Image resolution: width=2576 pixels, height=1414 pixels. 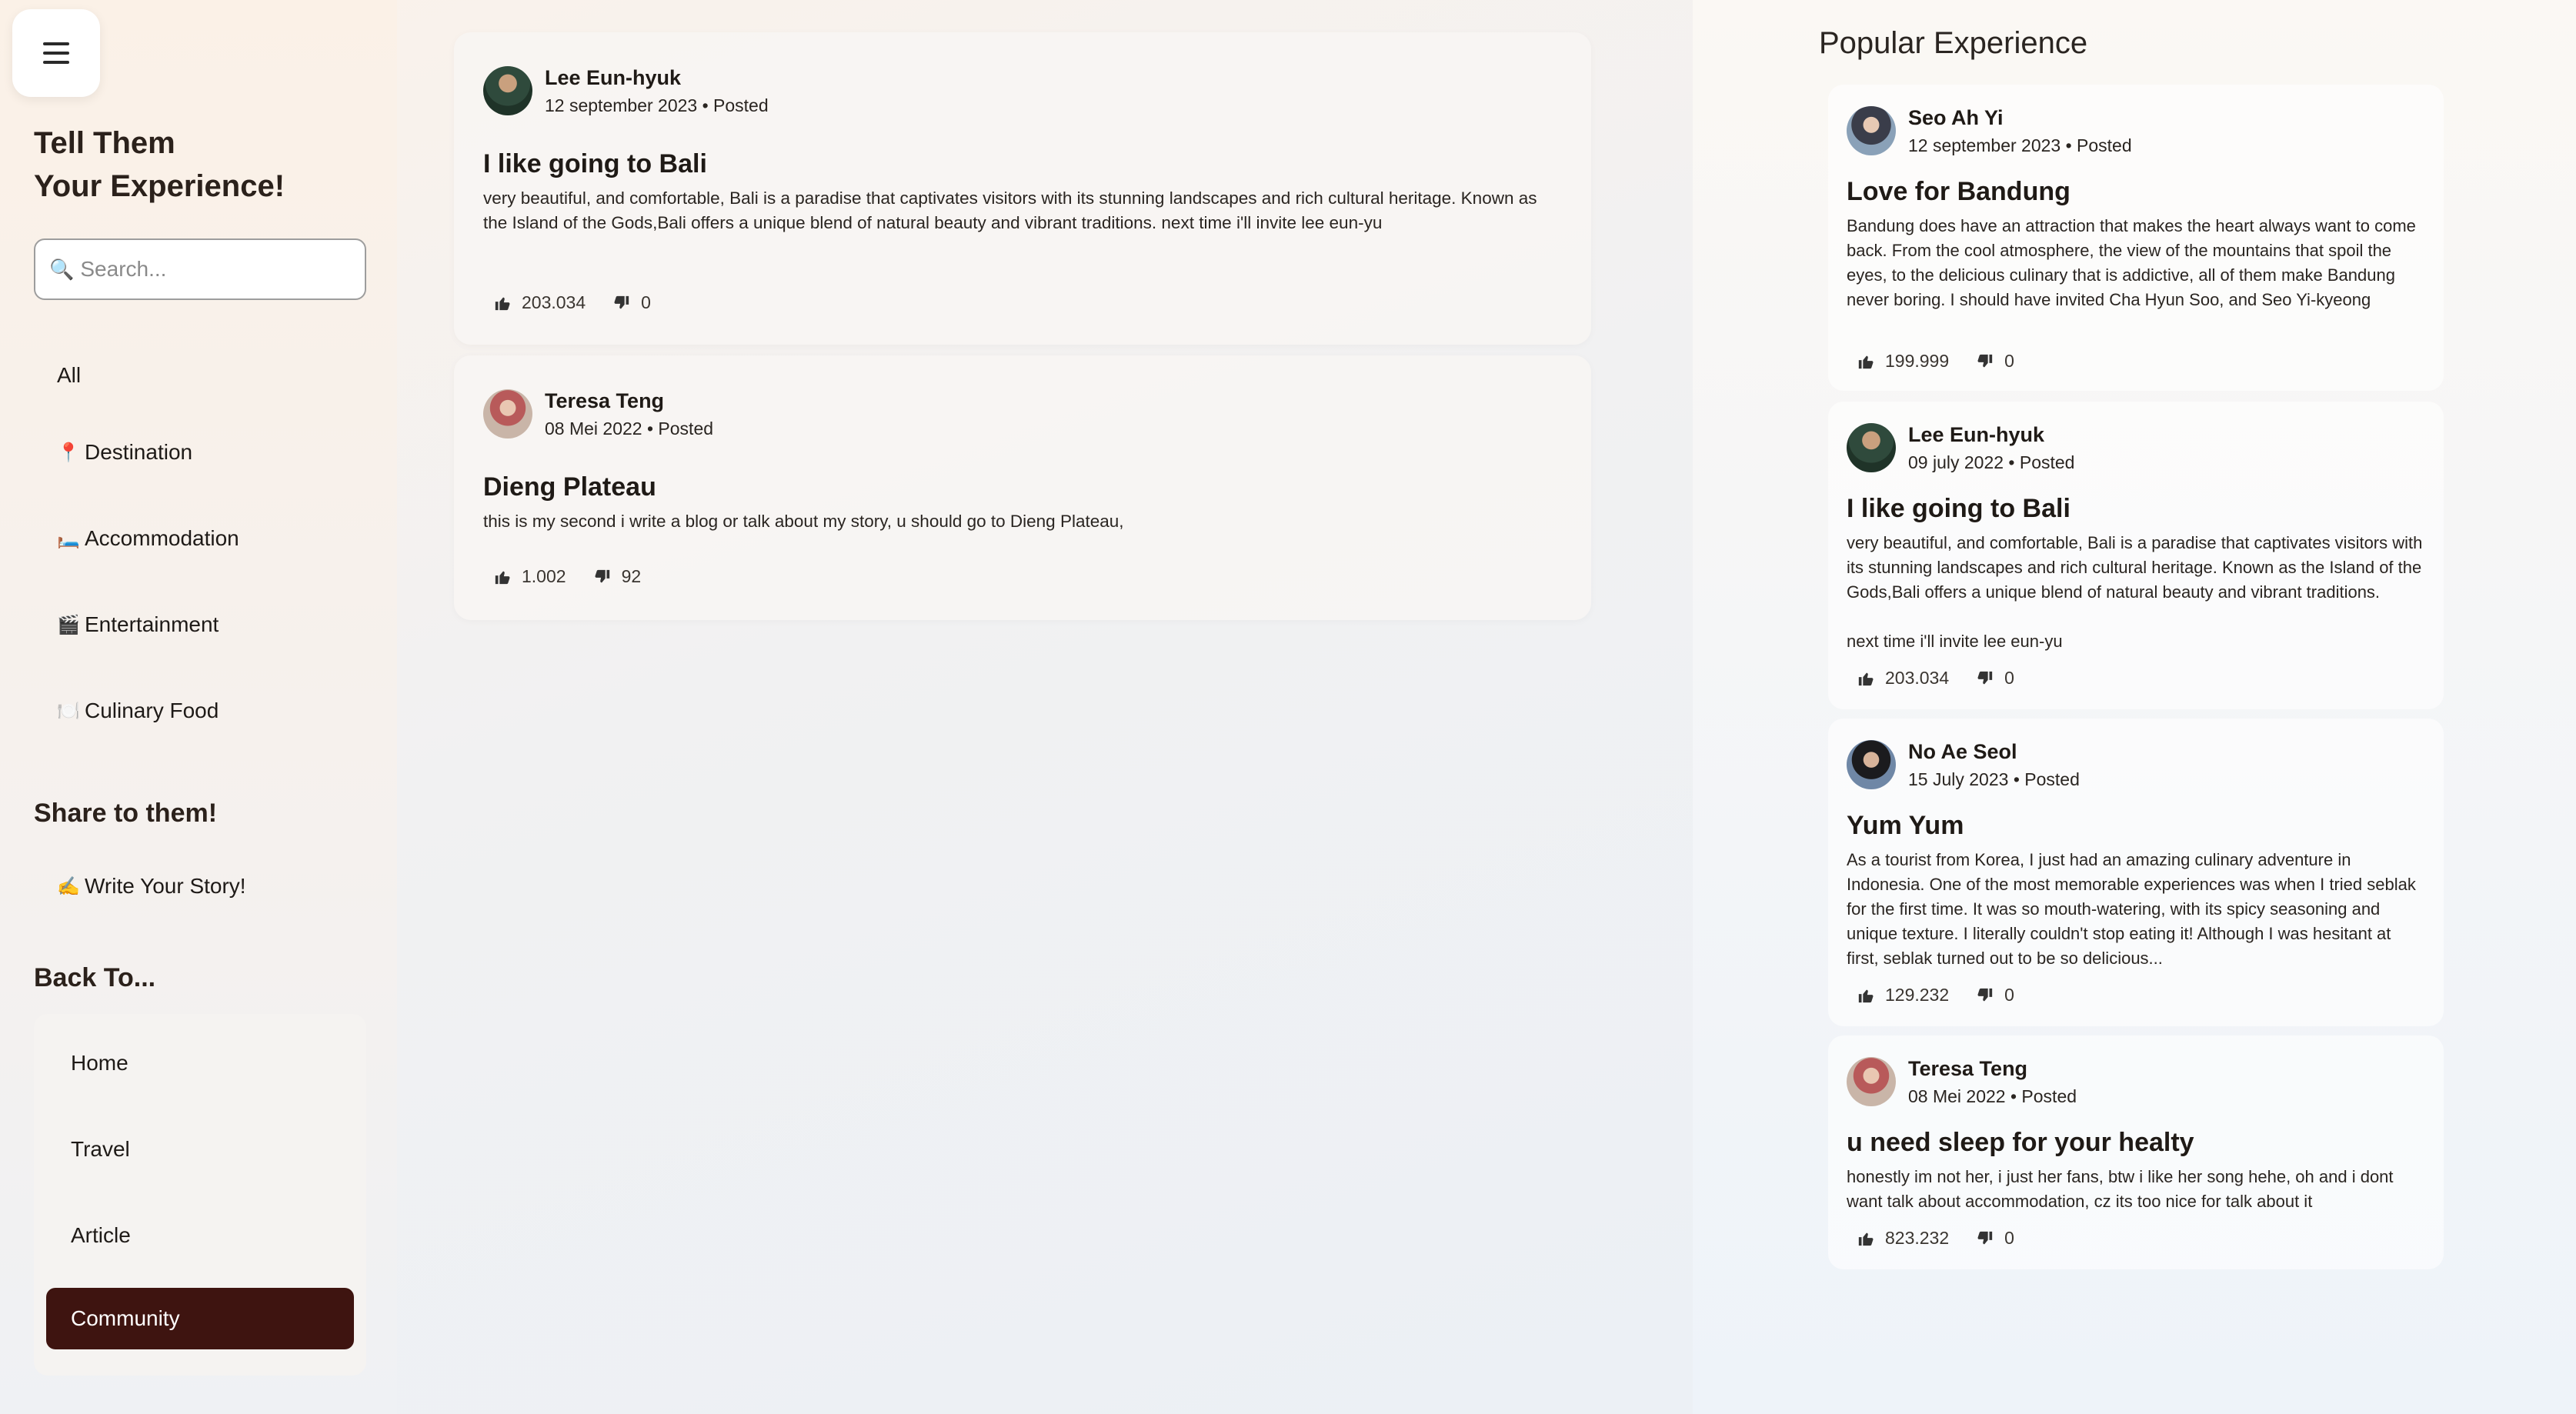 What do you see at coordinates (1994, 779) in the screenshot?
I see `post-meta: 15 July 2023 • Posted` at bounding box center [1994, 779].